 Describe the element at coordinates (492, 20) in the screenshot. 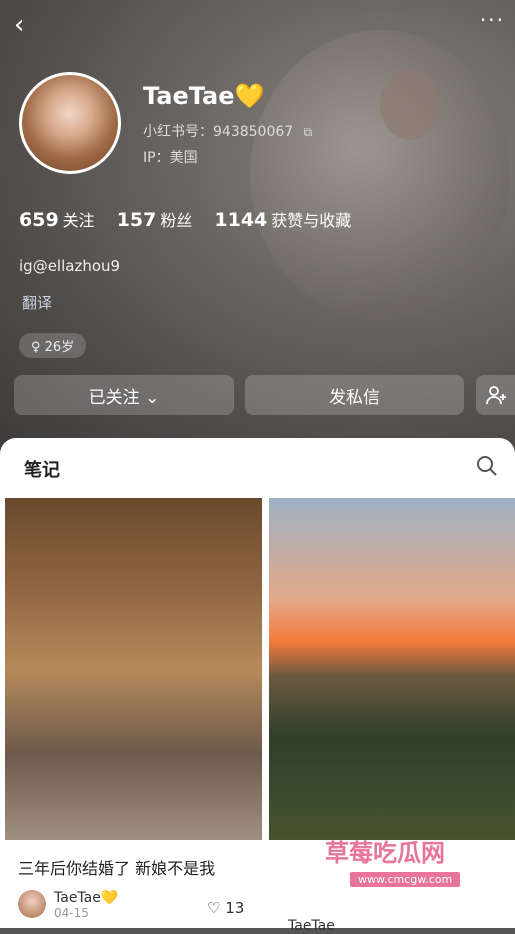

I see `more-icon: ···` at that location.